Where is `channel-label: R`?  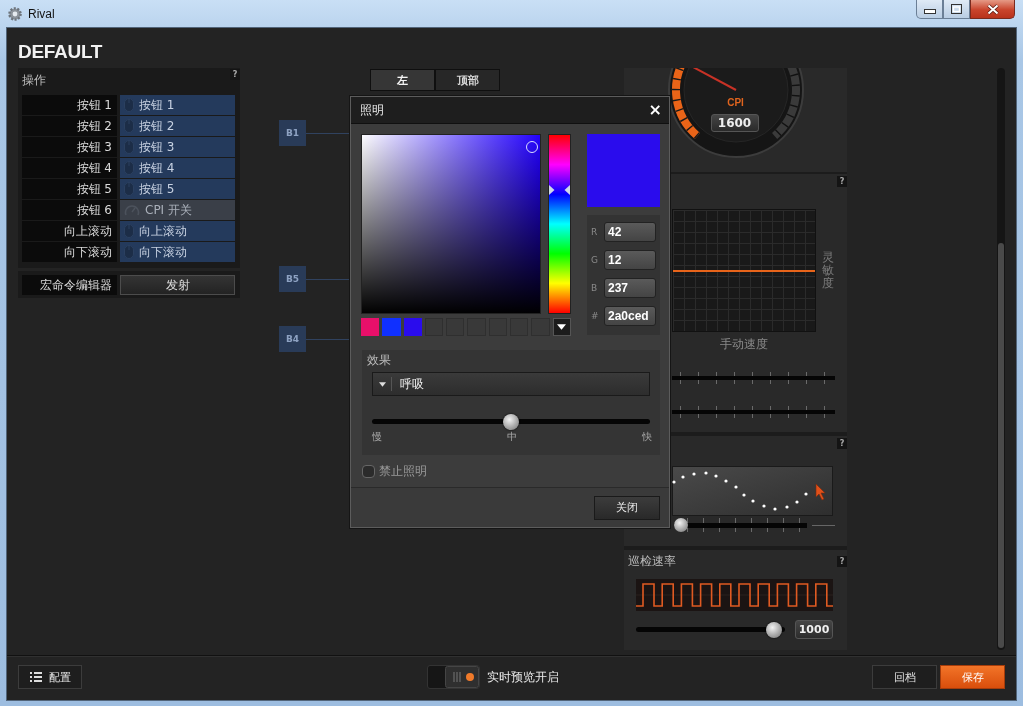
channel-label: R is located at coordinates (595, 232).